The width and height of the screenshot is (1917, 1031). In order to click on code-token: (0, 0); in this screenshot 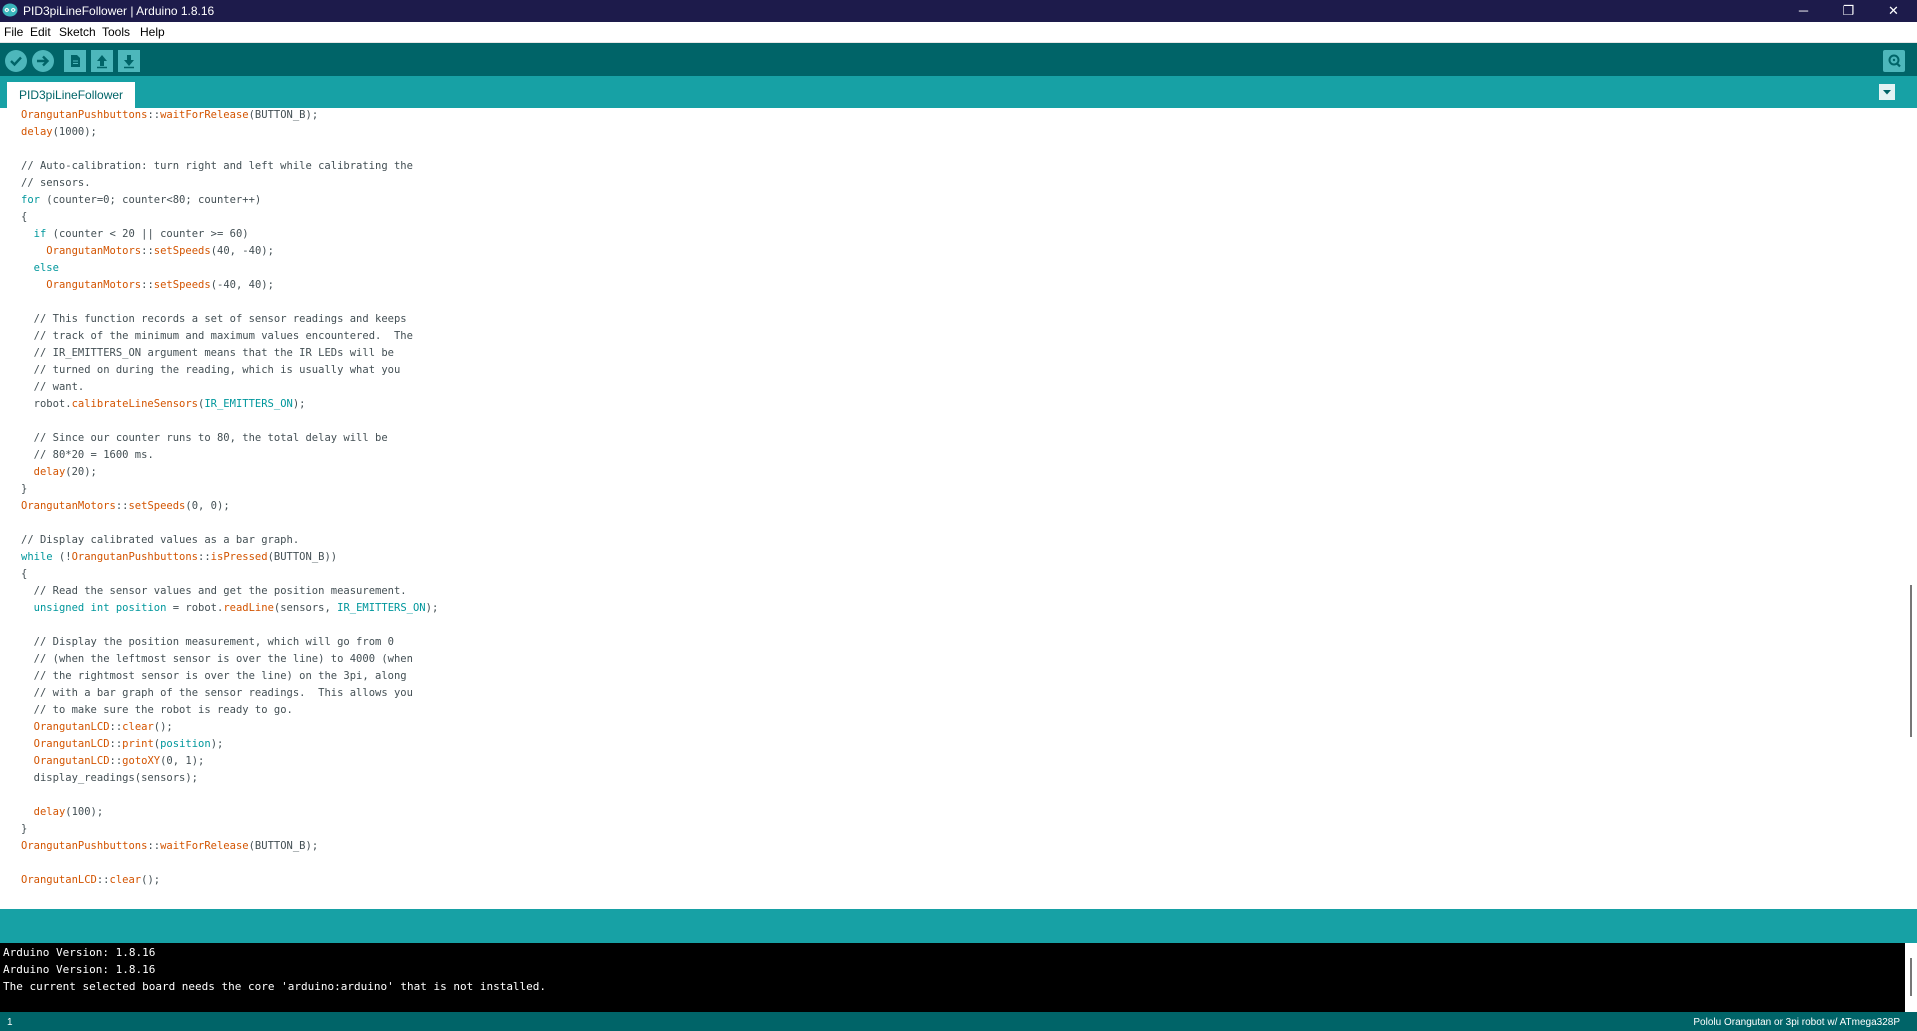, I will do `click(207, 506)`.